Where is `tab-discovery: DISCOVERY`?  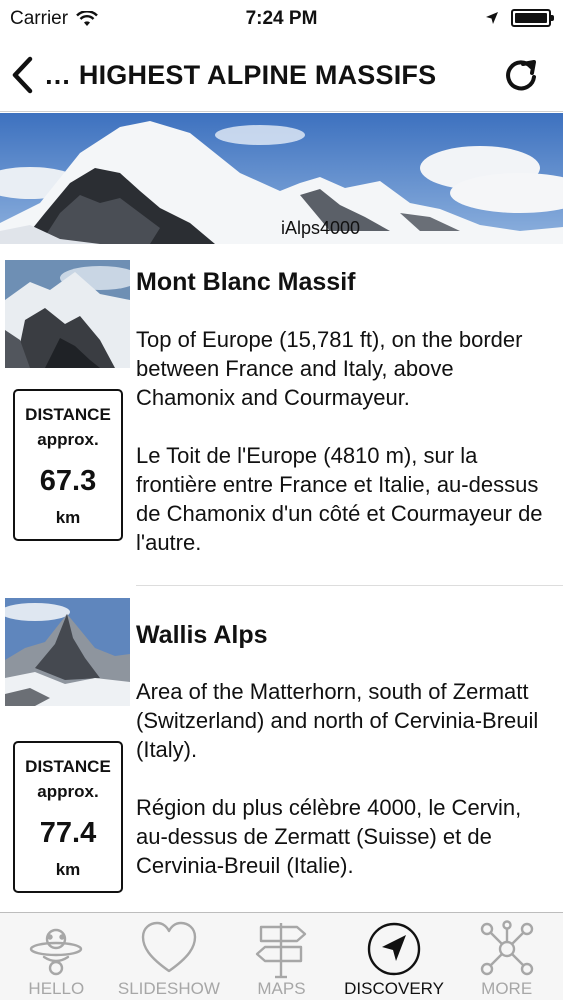
tab-discovery: DISCOVERY is located at coordinates (394, 956).